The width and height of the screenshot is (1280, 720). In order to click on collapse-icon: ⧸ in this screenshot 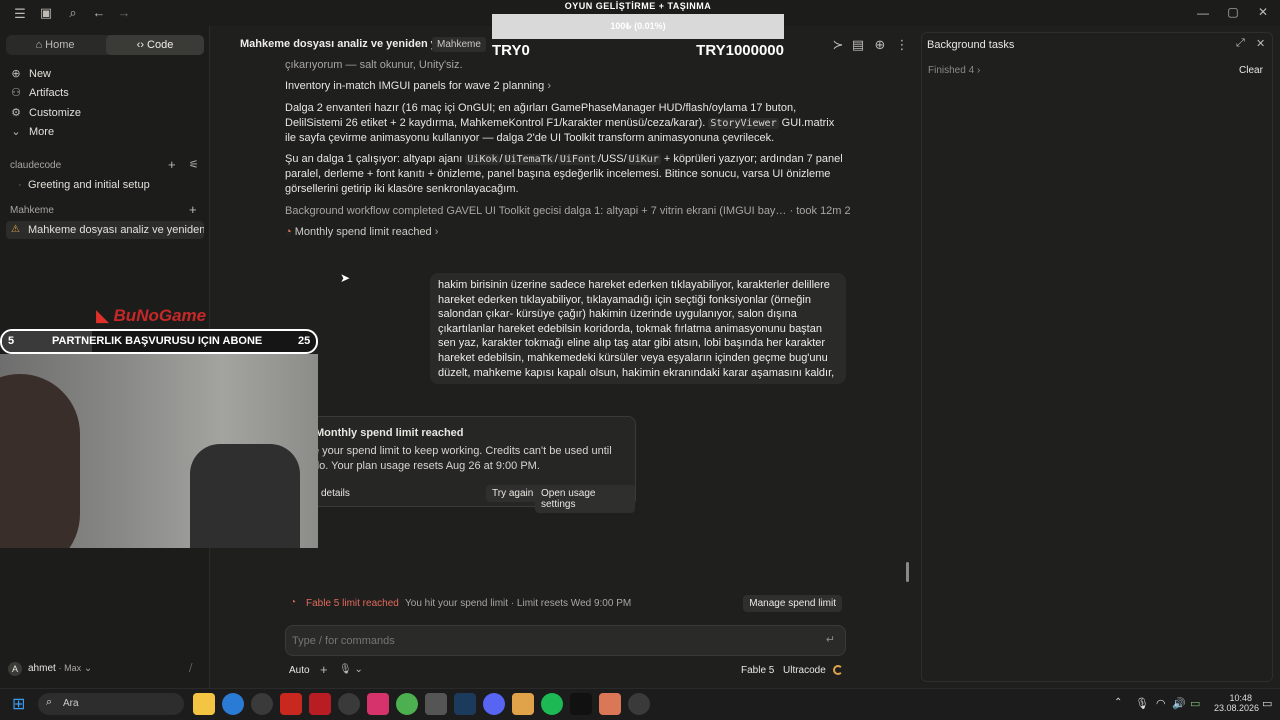, I will do `click(190, 668)`.